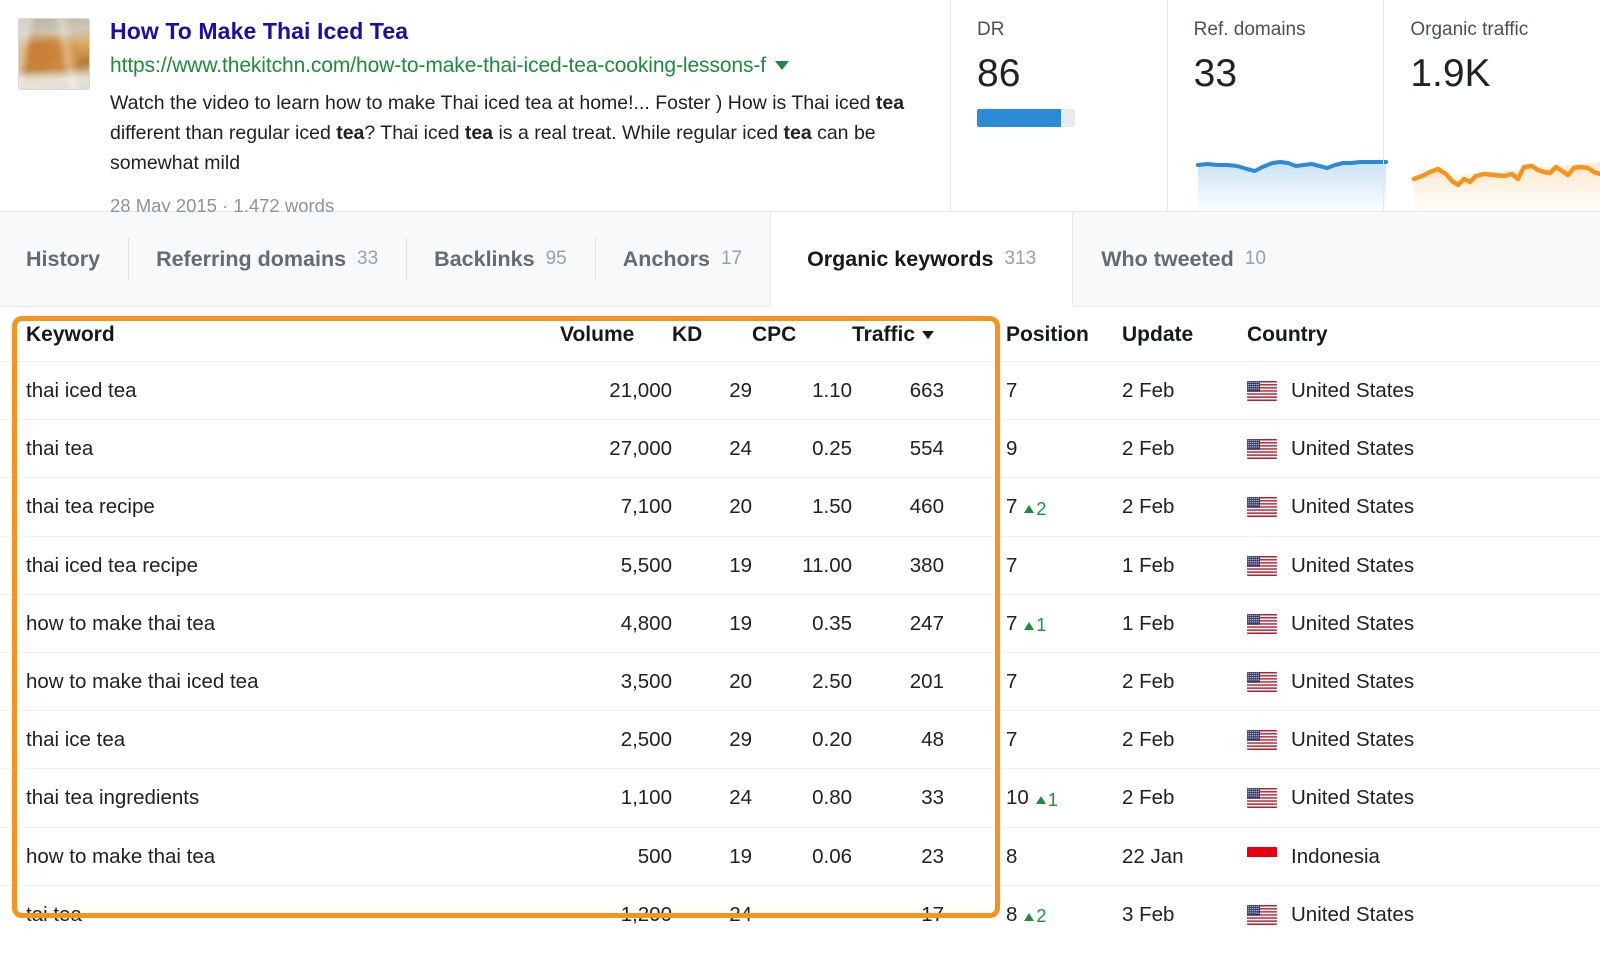 The width and height of the screenshot is (1600, 969). I want to click on metric-dr: DR 86, so click(1058, 105).